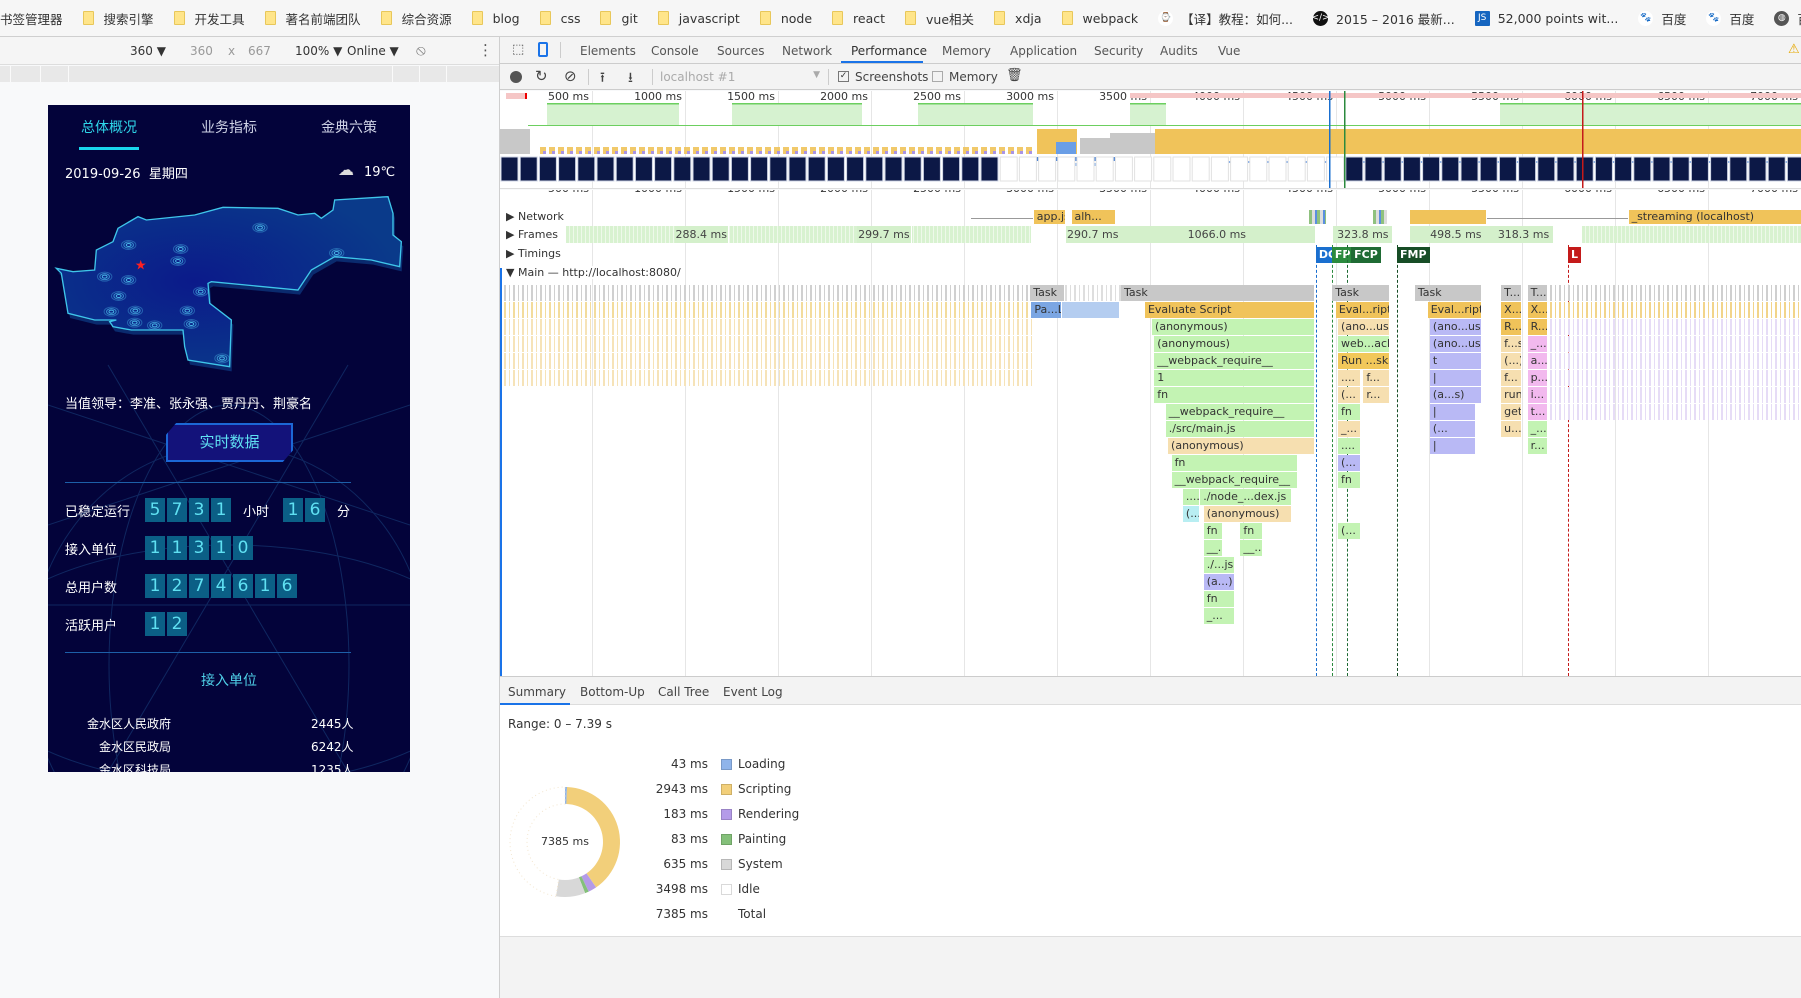 This screenshot has width=1801, height=998. Describe the element at coordinates (1219, 582) in the screenshot. I see `flame-entry: (a...)` at that location.